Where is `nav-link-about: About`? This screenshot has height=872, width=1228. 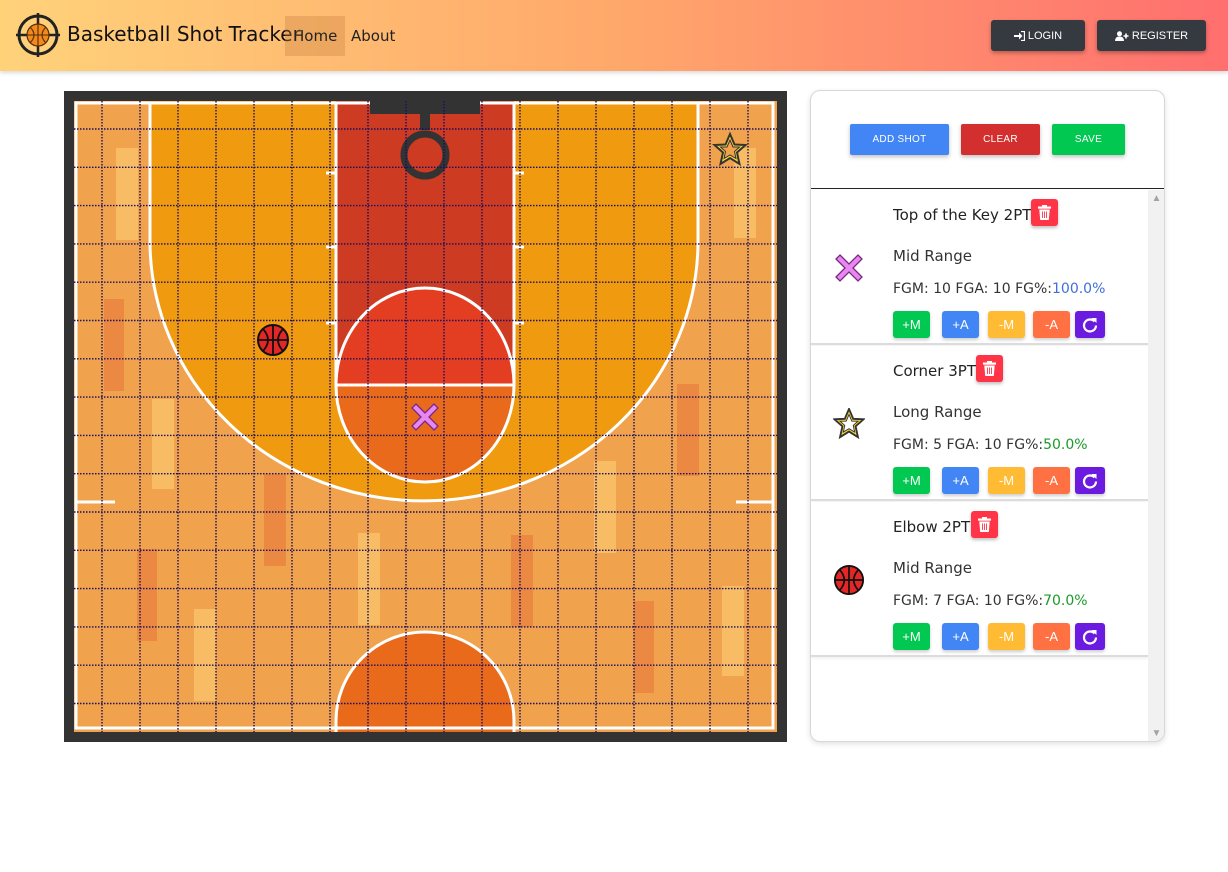 nav-link-about: About is located at coordinates (373, 36).